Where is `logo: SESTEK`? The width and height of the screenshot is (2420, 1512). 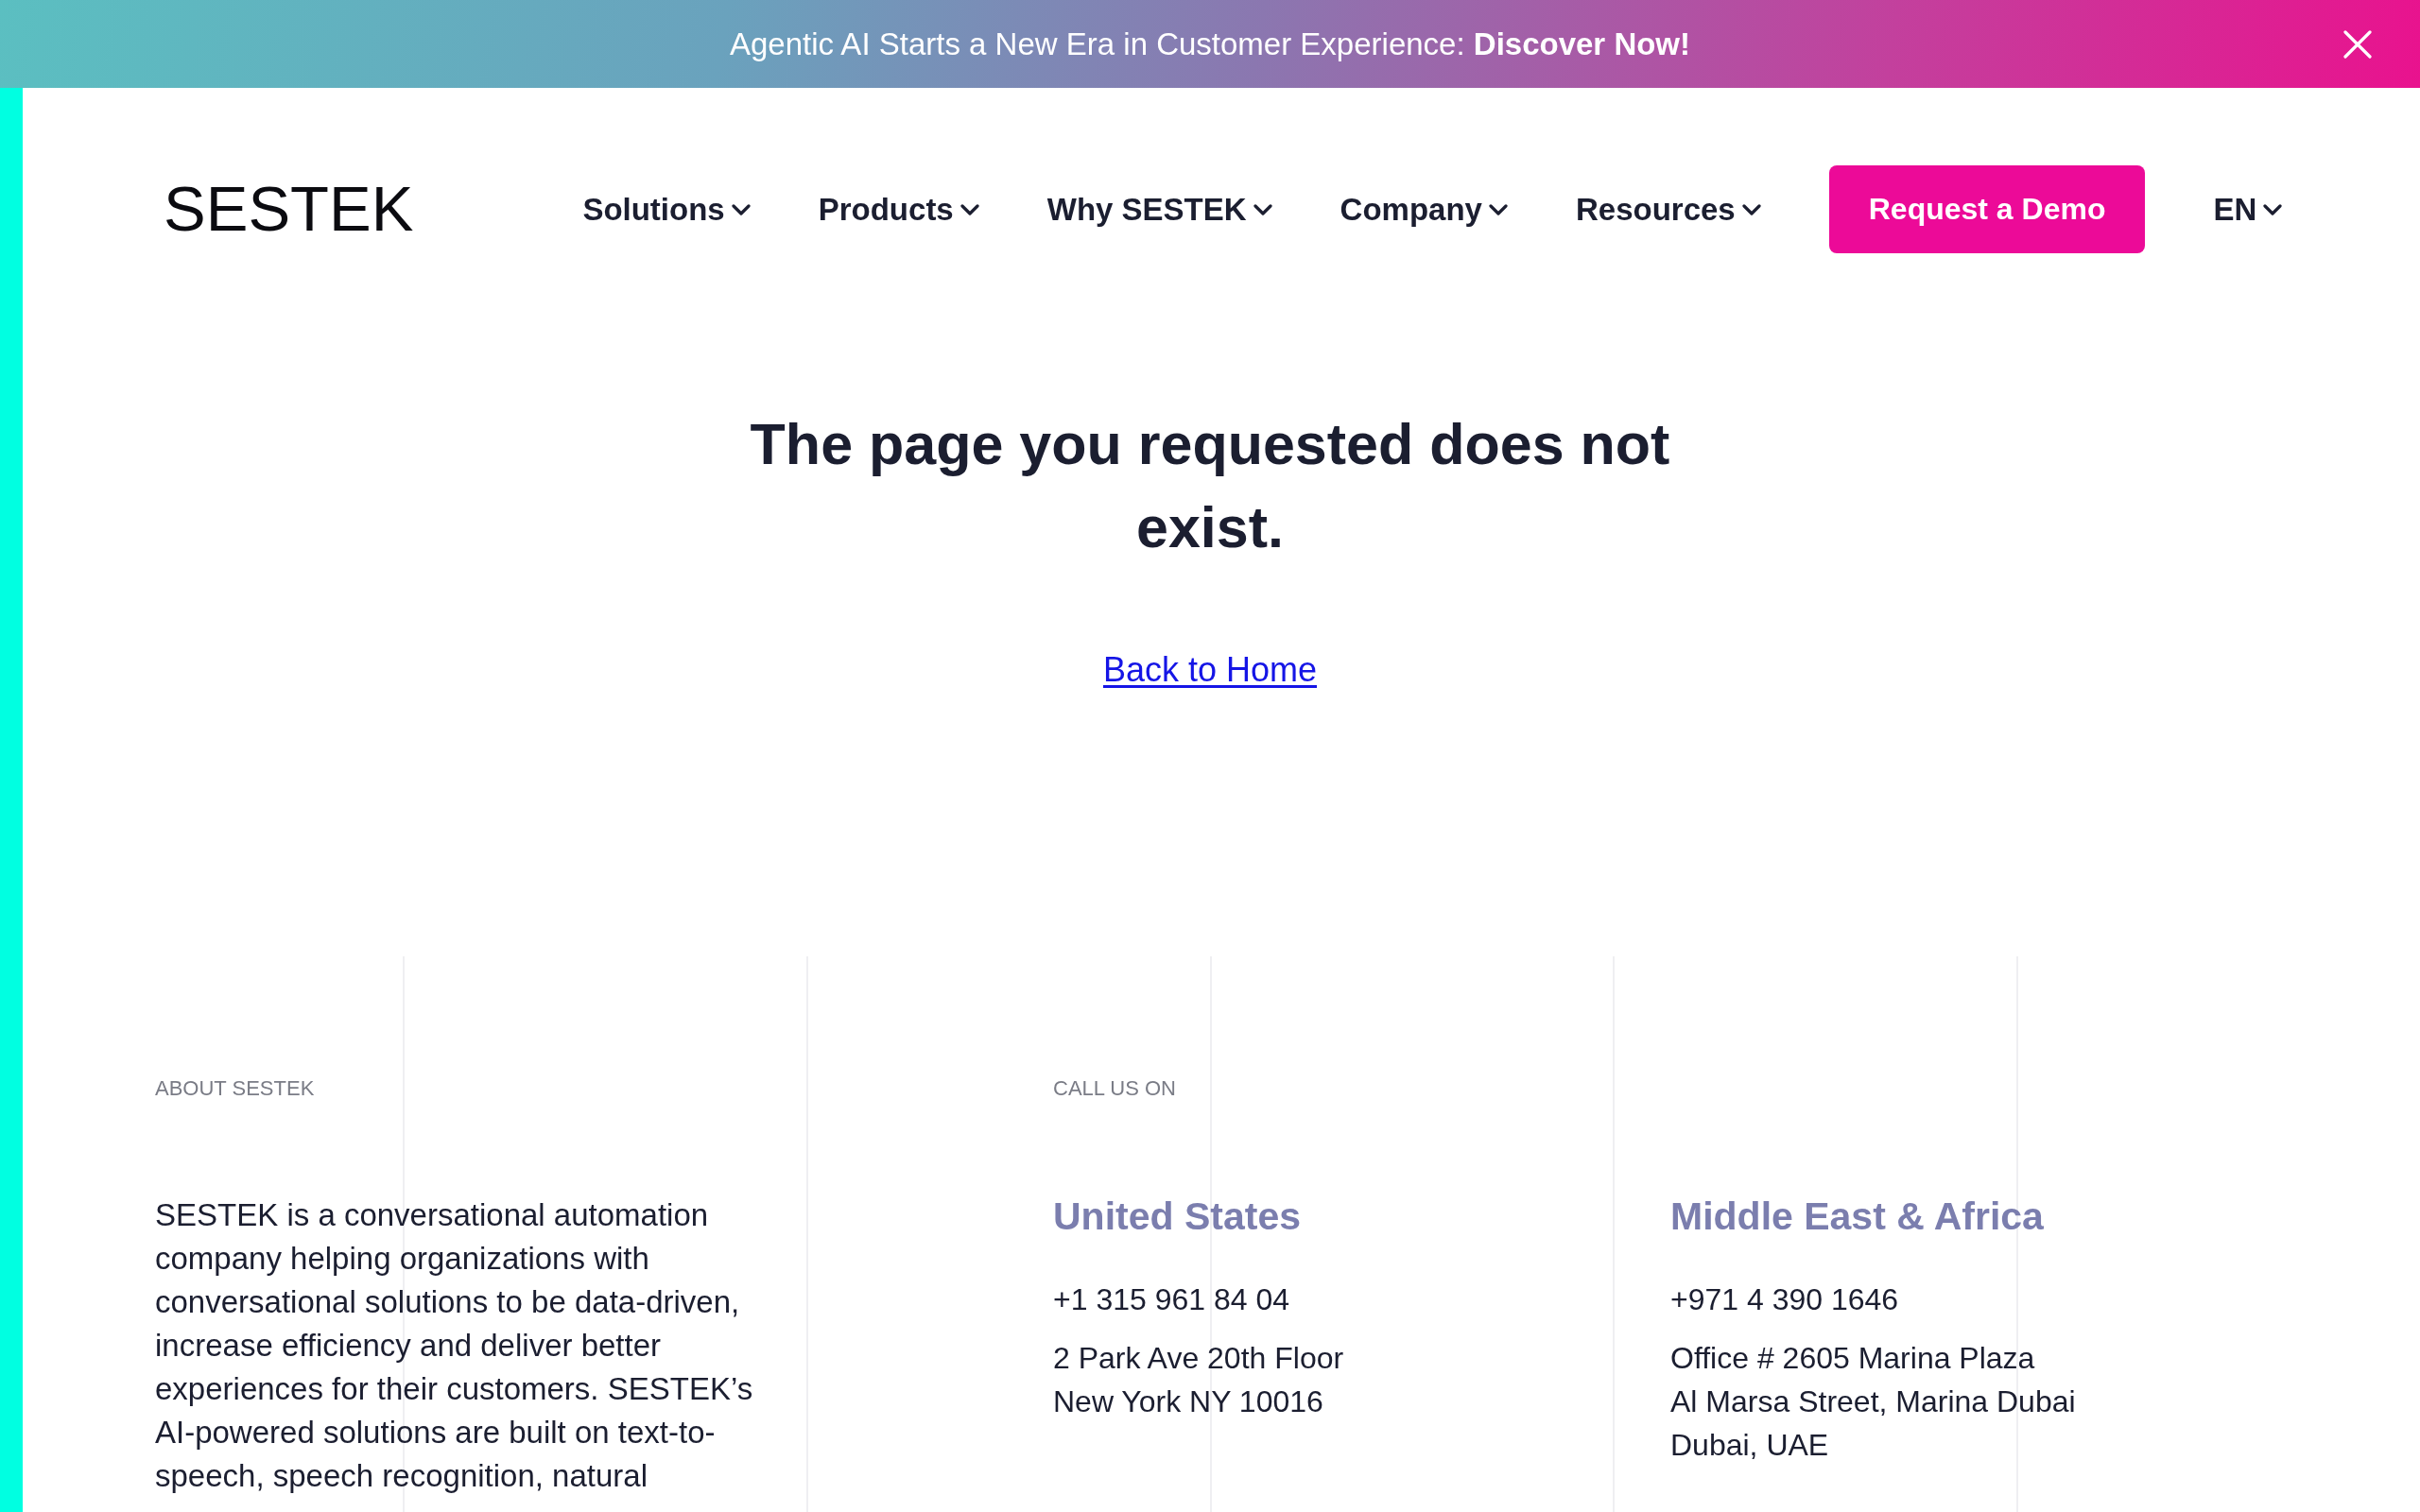 logo: SESTEK is located at coordinates (289, 209).